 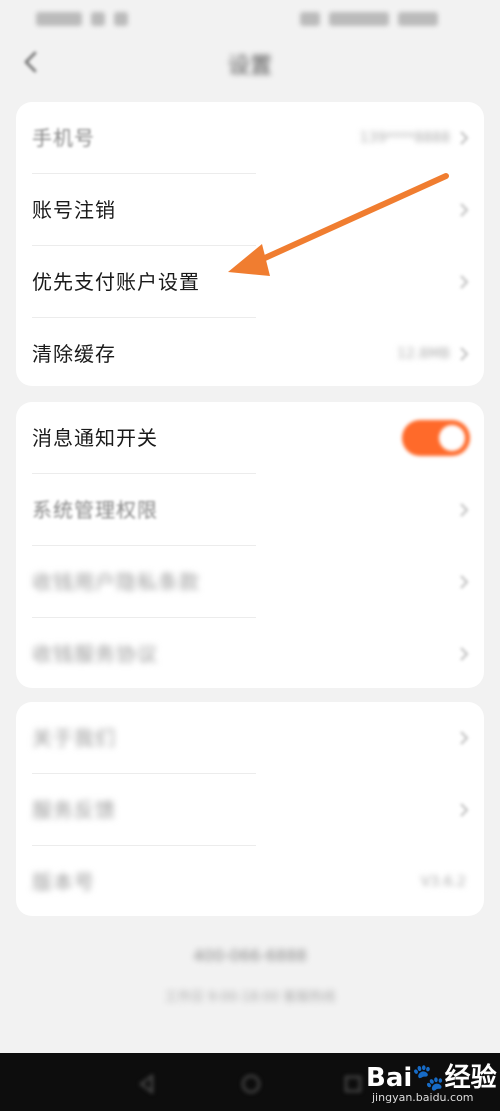 I want to click on watermark-url: jingyan.baidu.com, so click(x=423, y=1097).